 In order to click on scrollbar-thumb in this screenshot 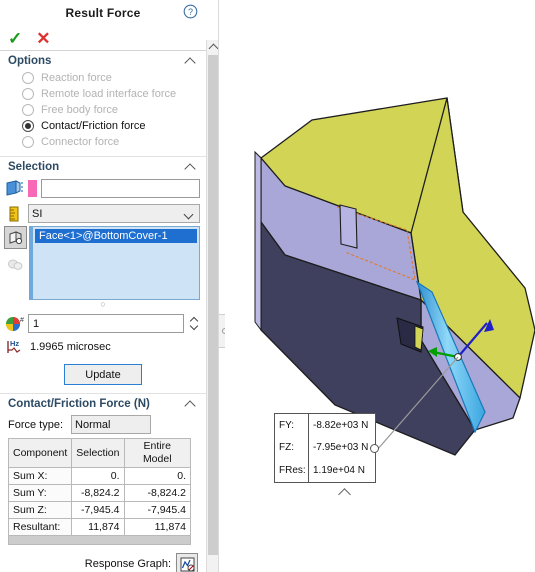, I will do `click(213, 305)`.